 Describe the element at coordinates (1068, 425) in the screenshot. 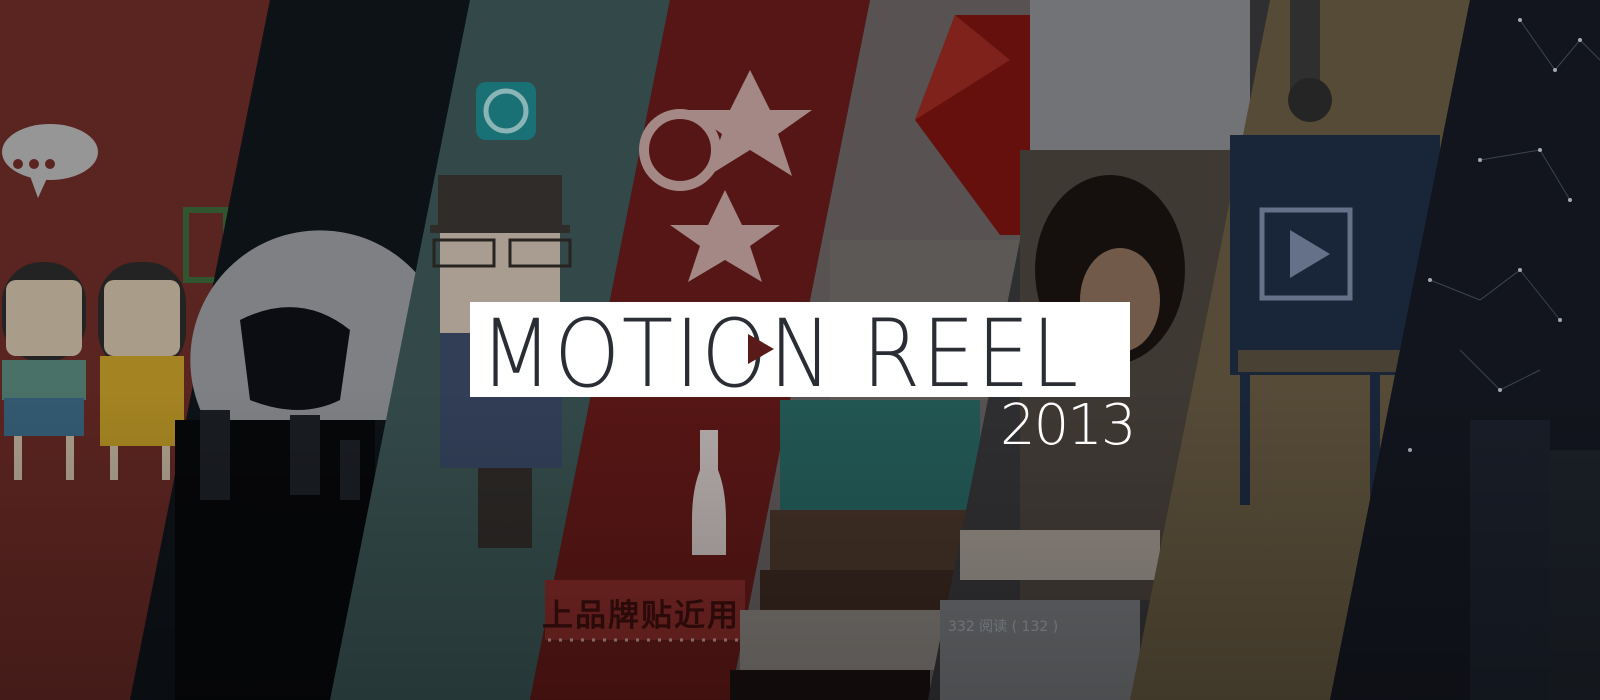

I see `year-text: 2013` at that location.